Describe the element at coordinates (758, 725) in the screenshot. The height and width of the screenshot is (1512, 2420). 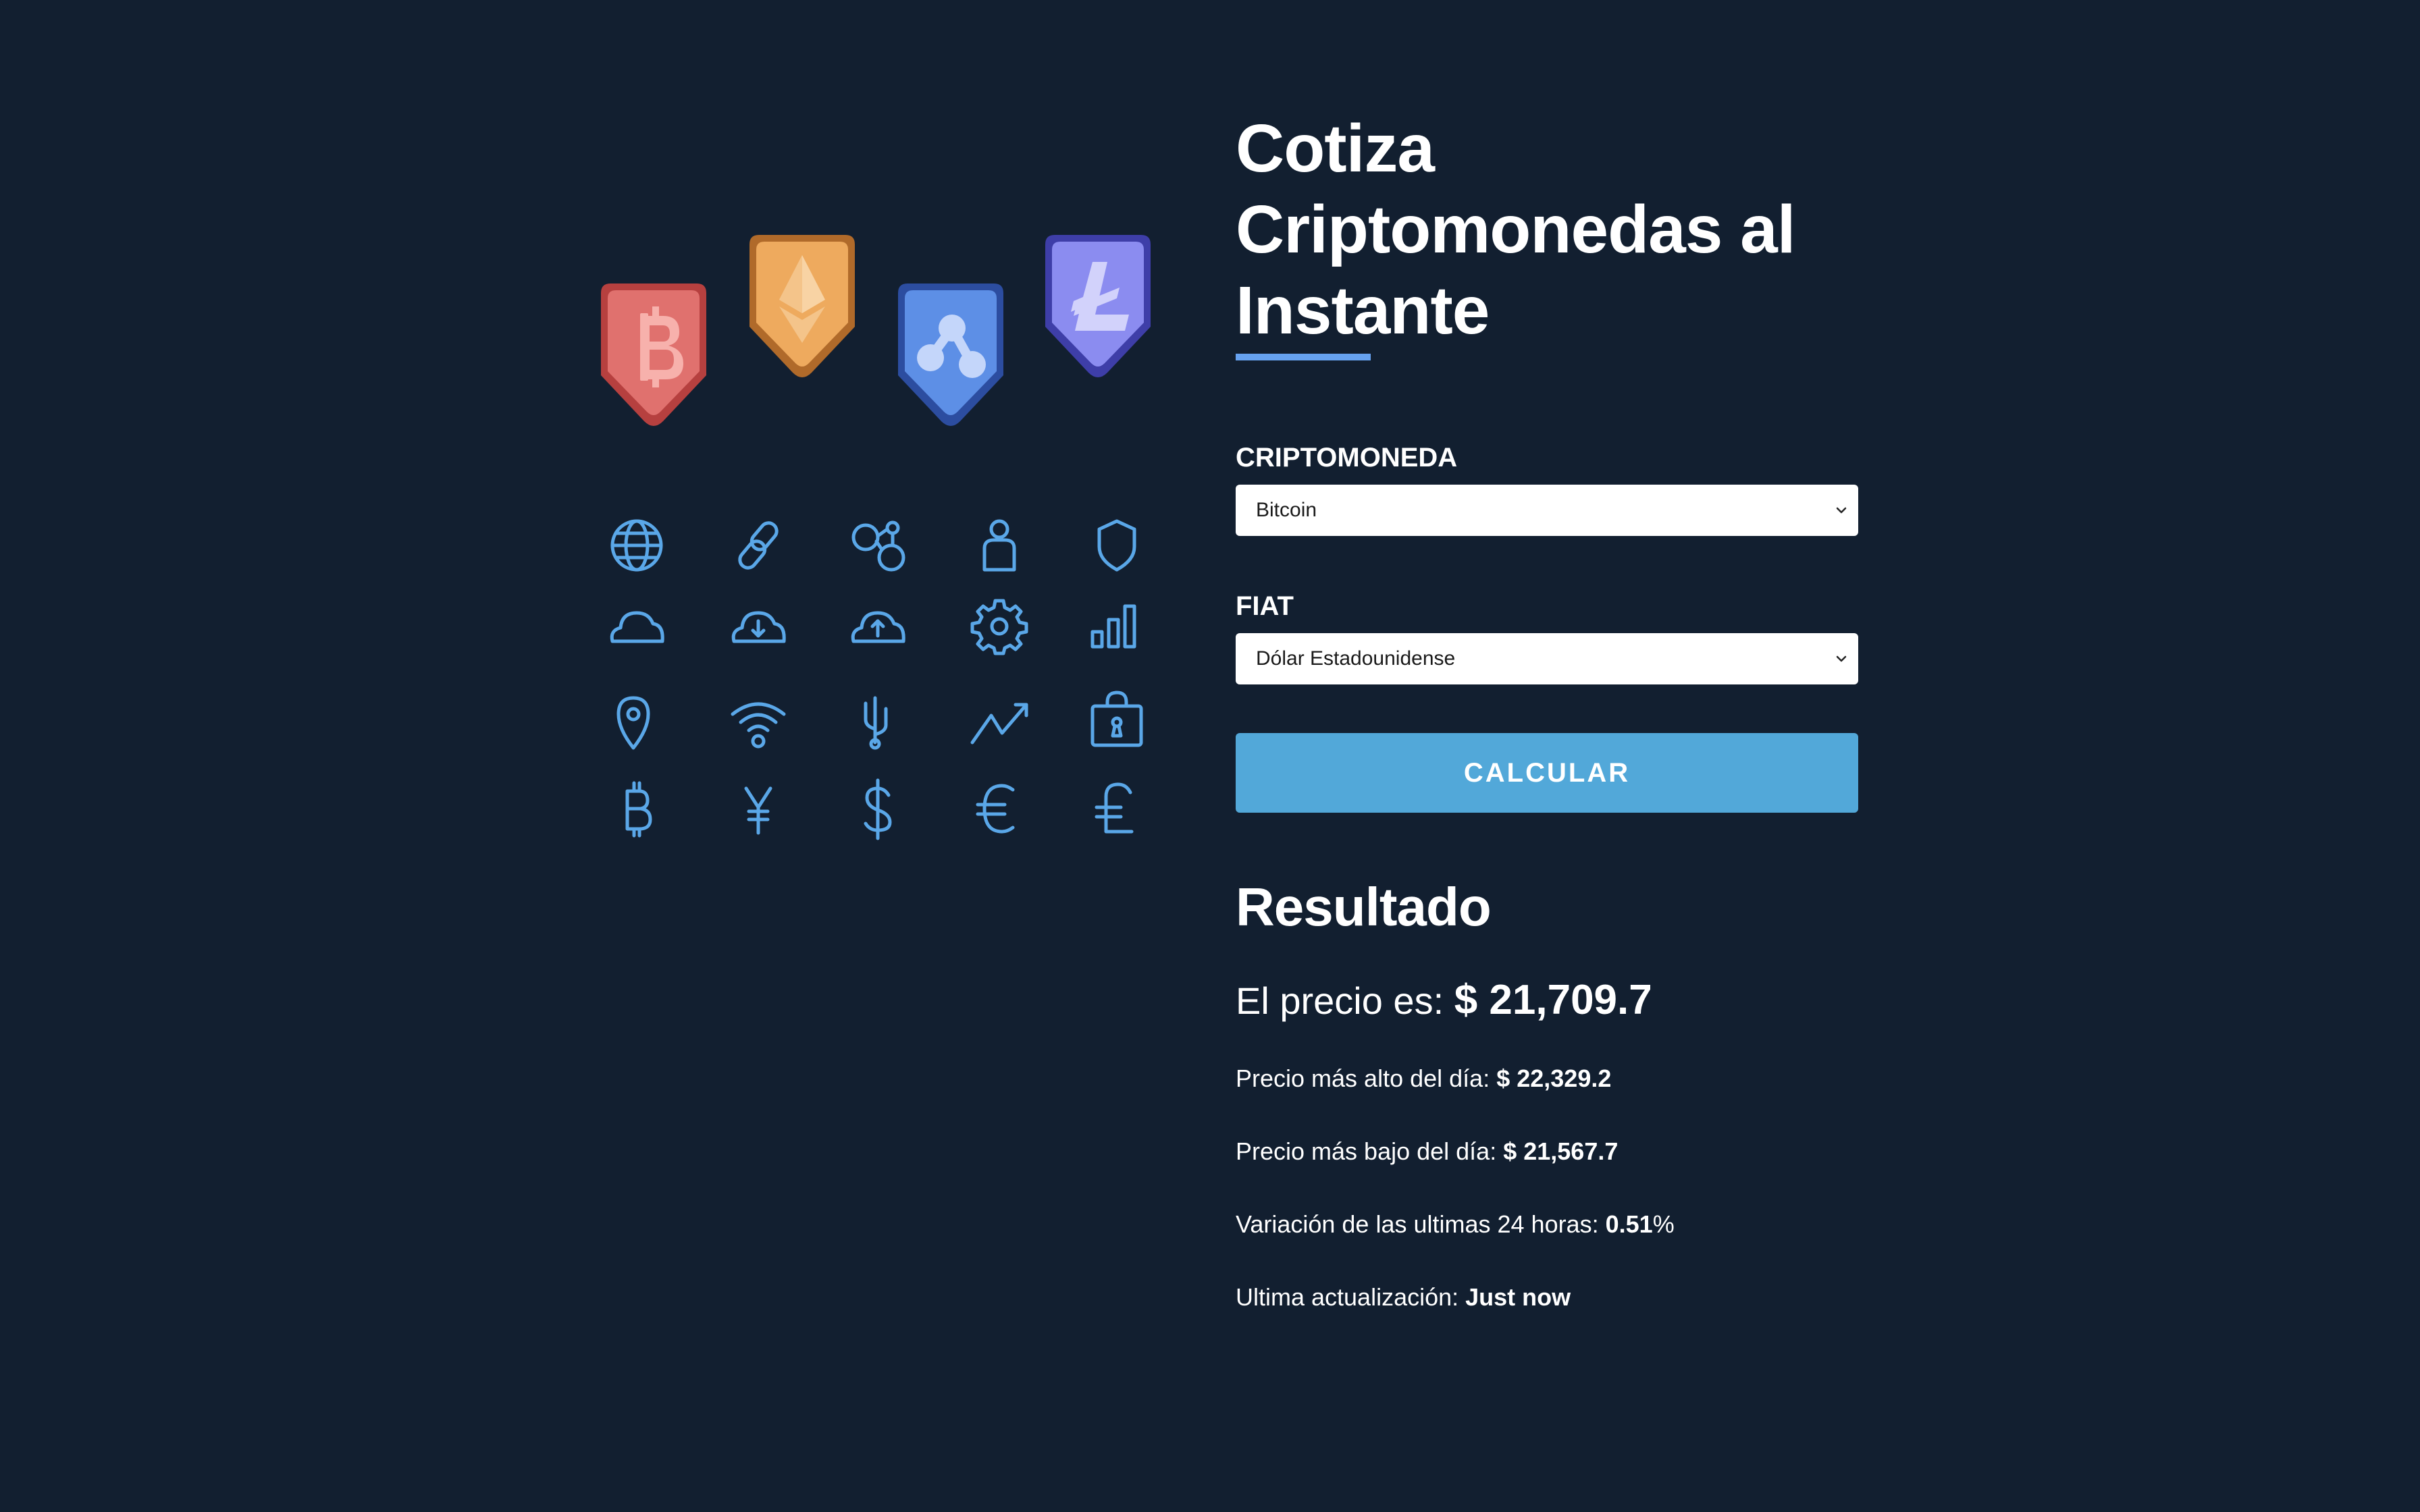
I see `wifi-icon` at that location.